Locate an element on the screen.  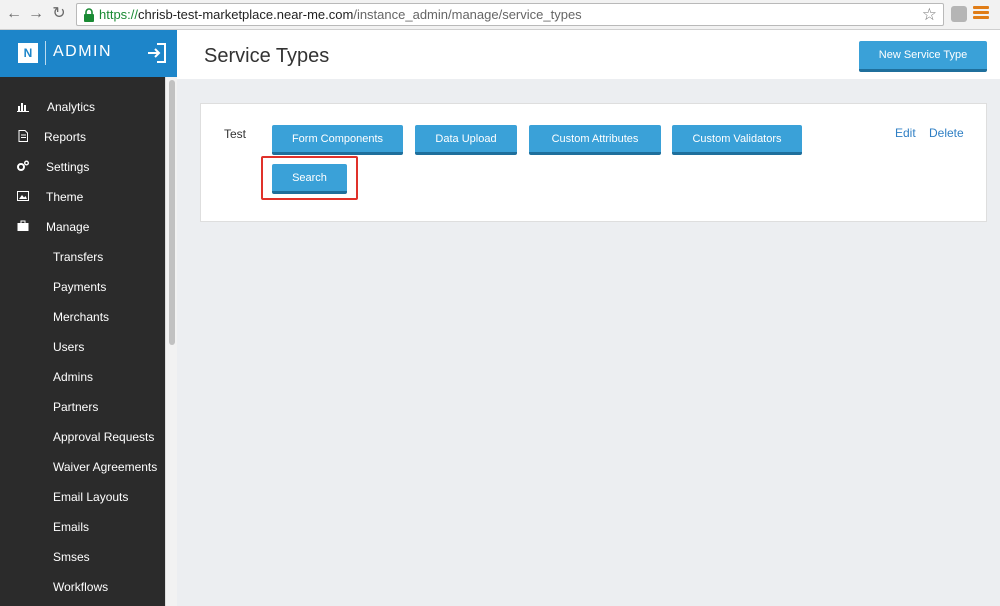
sidebar-item-manage: Manage is located at coordinates (82, 227).